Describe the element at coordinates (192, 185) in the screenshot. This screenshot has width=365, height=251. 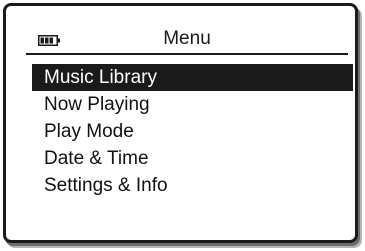
I see `menu-item-settings-info: Settings & Info` at that location.